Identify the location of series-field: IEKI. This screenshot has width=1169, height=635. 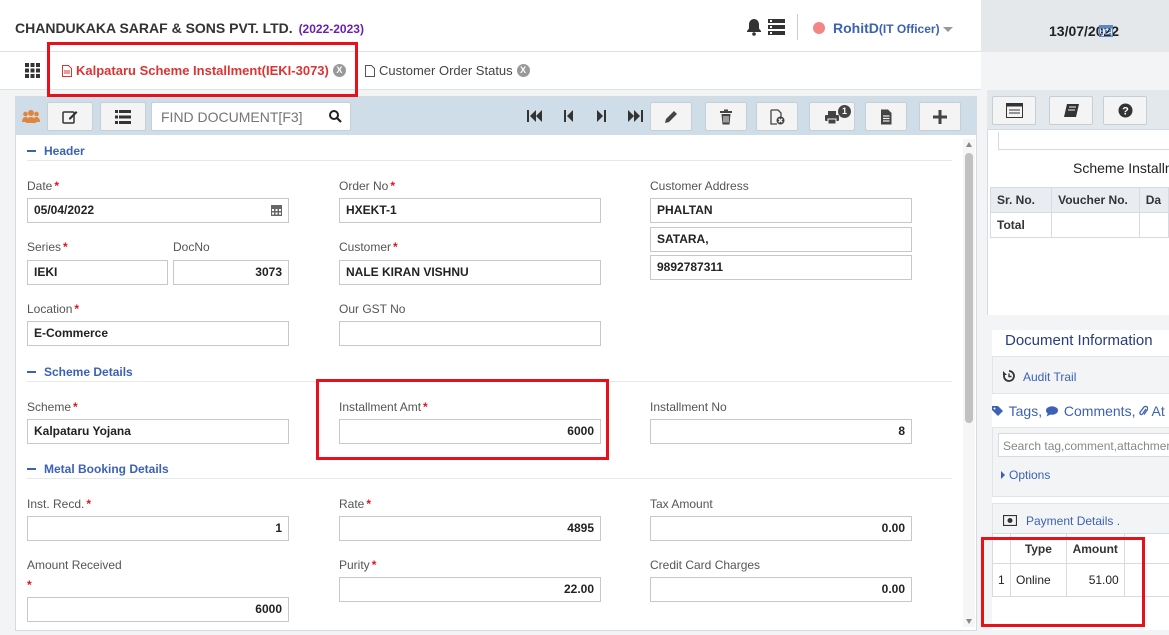
(97, 272).